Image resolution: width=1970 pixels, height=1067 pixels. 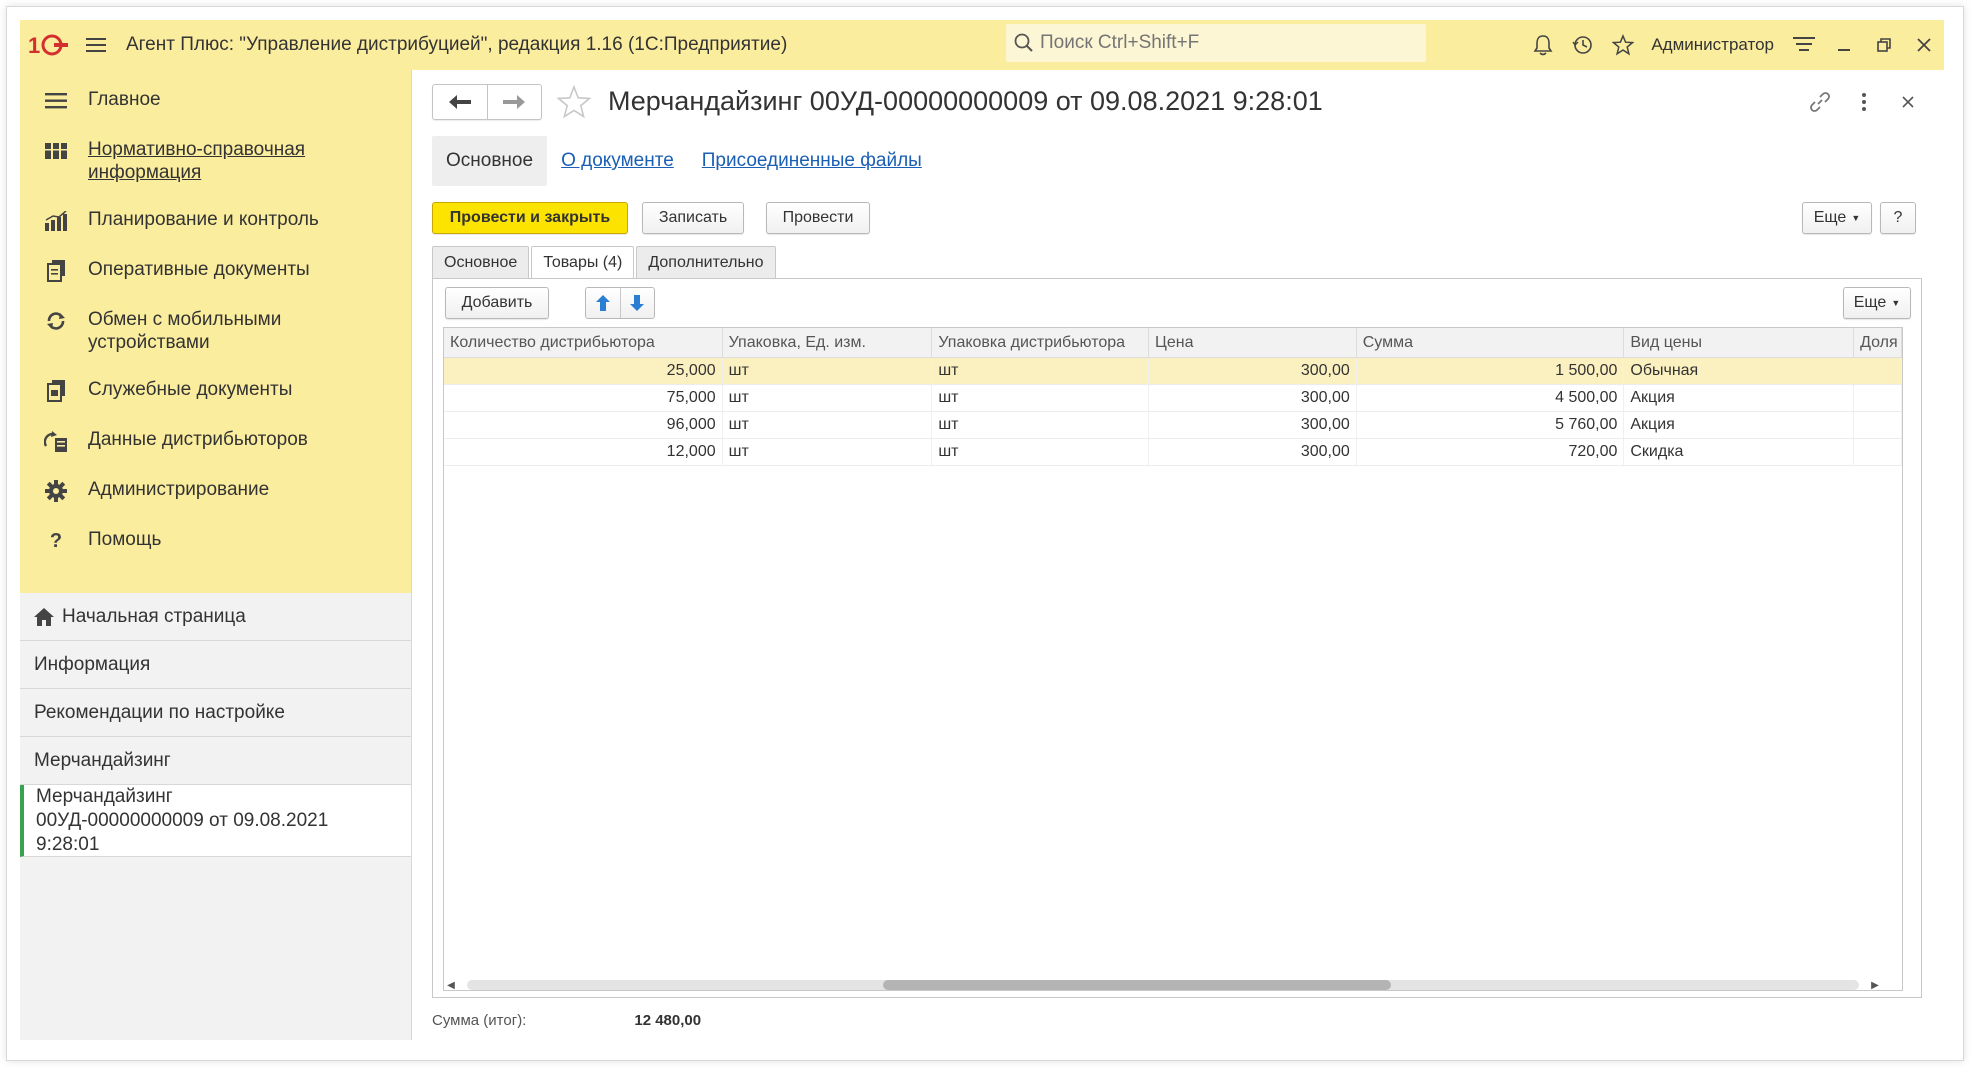 What do you see at coordinates (583, 398) in the screenshot?
I see `cell-qty: 75,000` at bounding box center [583, 398].